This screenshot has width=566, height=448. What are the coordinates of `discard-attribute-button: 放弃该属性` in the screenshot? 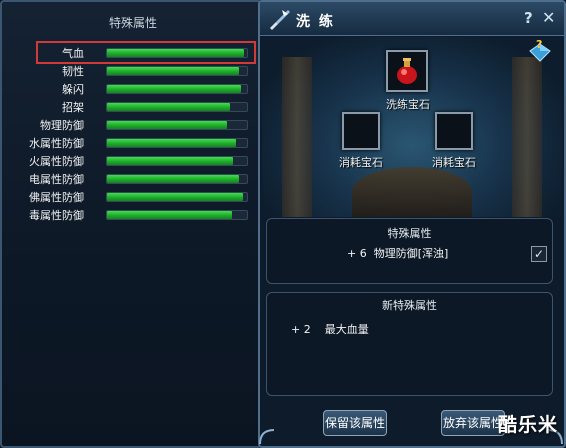 It's located at (473, 423).